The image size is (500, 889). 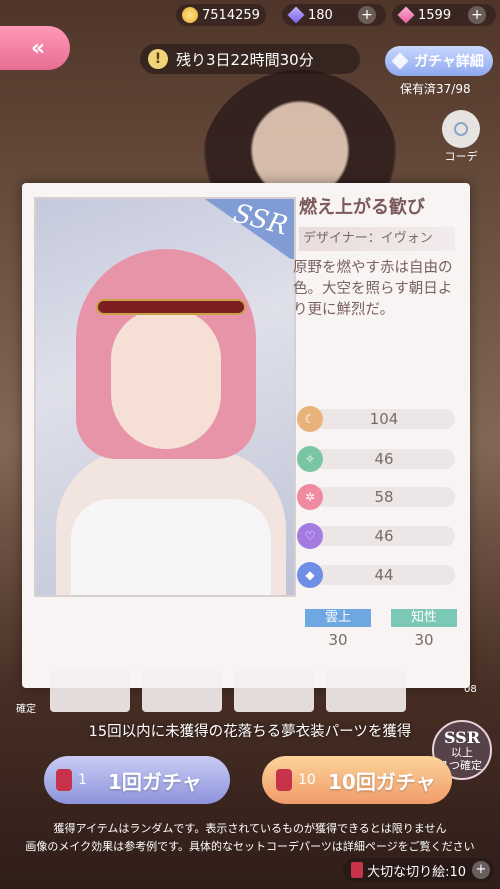 I want to click on side-number: 08, so click(x=470, y=689).